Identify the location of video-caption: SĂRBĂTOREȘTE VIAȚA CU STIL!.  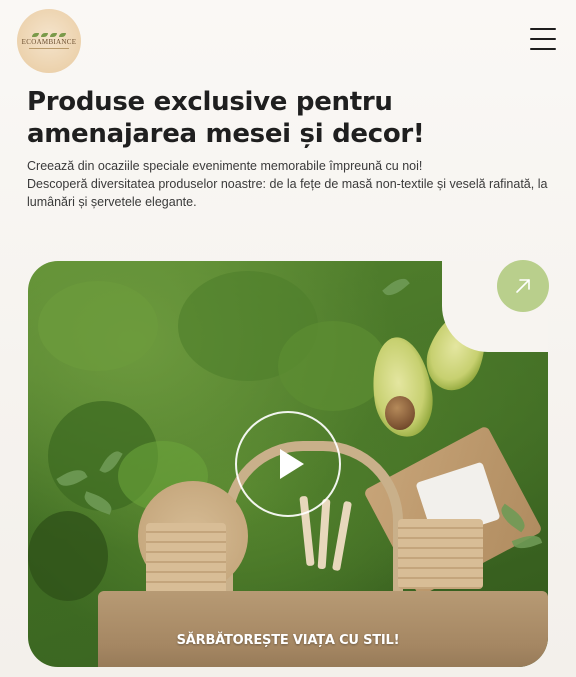
(288, 640).